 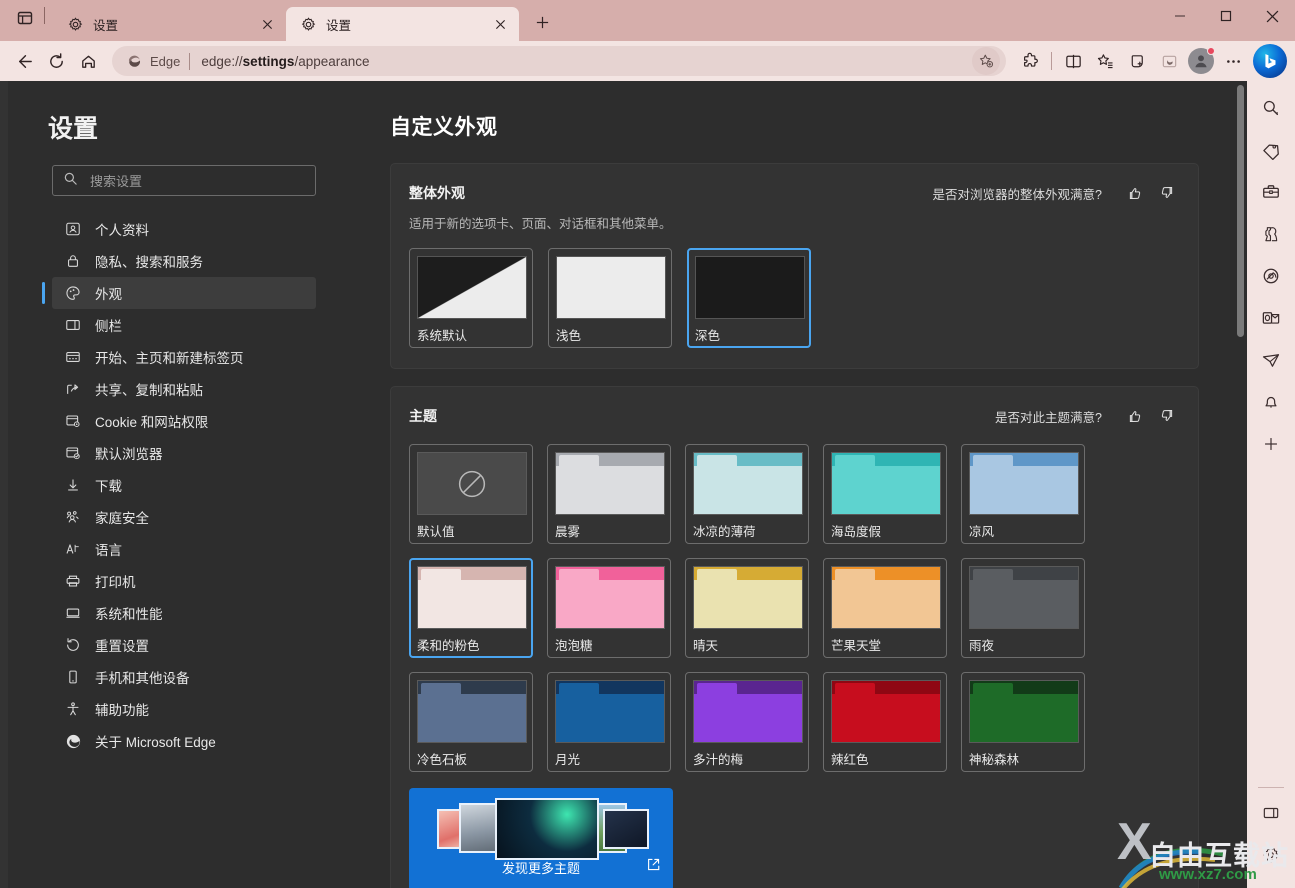 What do you see at coordinates (184, 180) in the screenshot?
I see `search-input: 搜索设置` at bounding box center [184, 180].